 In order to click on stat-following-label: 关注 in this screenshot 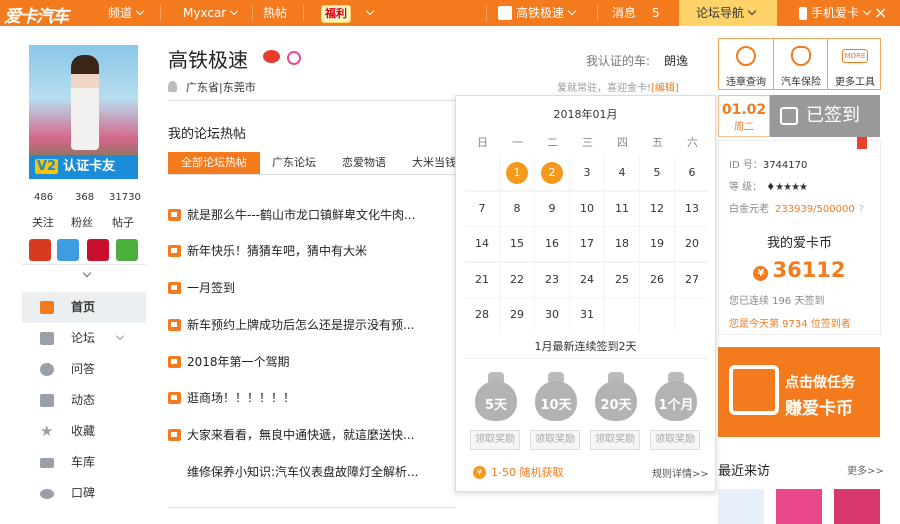, I will do `click(43, 222)`.